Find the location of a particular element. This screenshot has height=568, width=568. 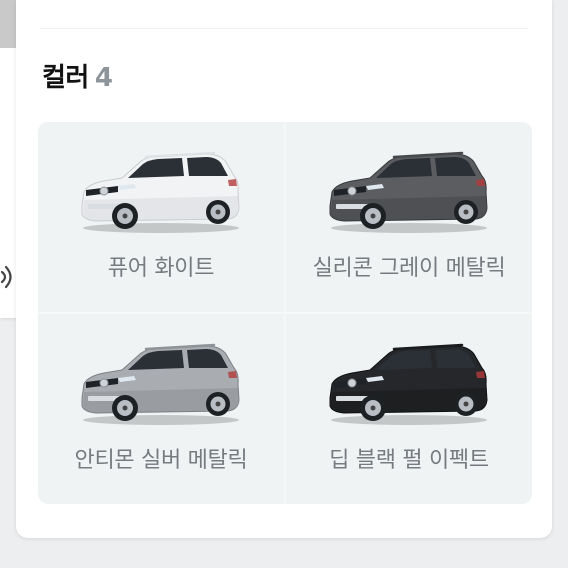

color-option-deep-black-pearl: 딥 블랙 펄 이펙트 is located at coordinates (409, 409).